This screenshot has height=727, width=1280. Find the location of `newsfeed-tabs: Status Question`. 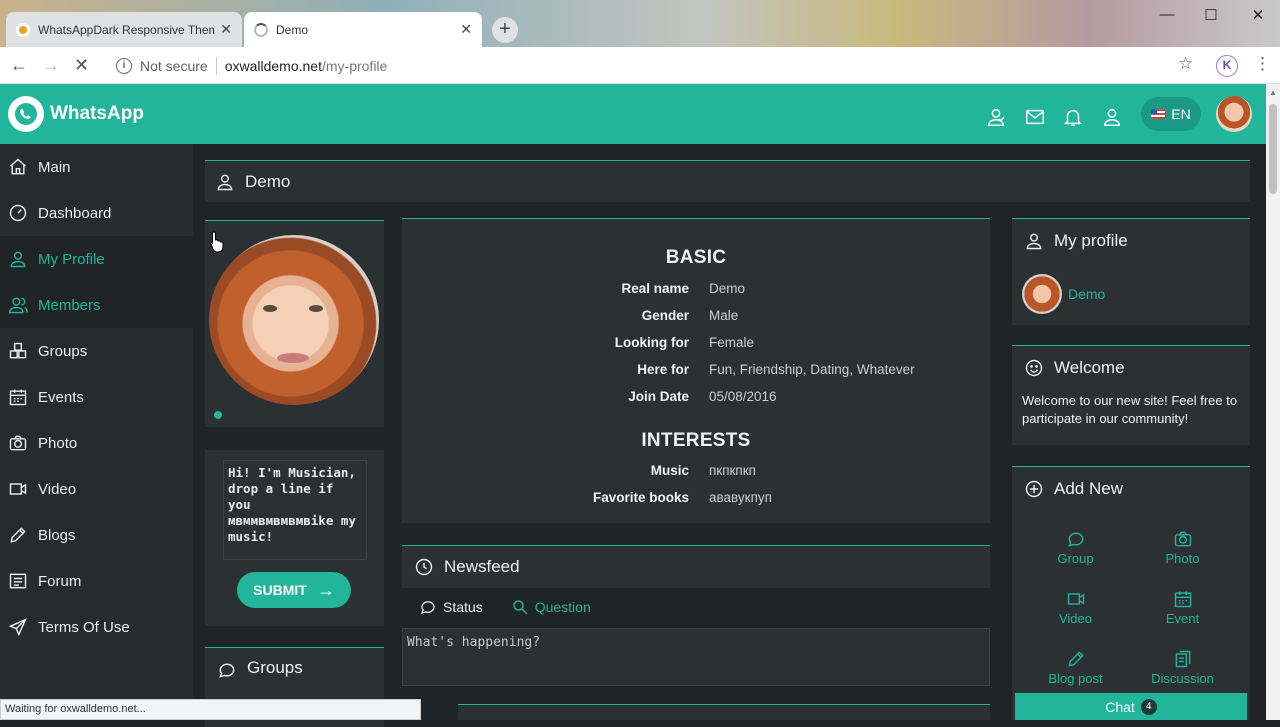

newsfeed-tabs: Status Question is located at coordinates (519, 607).